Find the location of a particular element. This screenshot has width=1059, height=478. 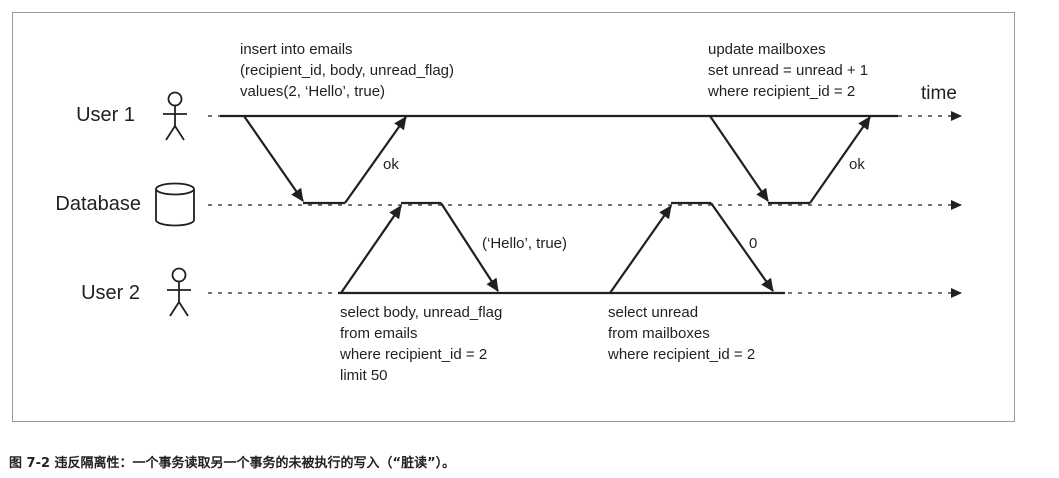

query-line: set unread = unread + 1 is located at coordinates (788, 70).